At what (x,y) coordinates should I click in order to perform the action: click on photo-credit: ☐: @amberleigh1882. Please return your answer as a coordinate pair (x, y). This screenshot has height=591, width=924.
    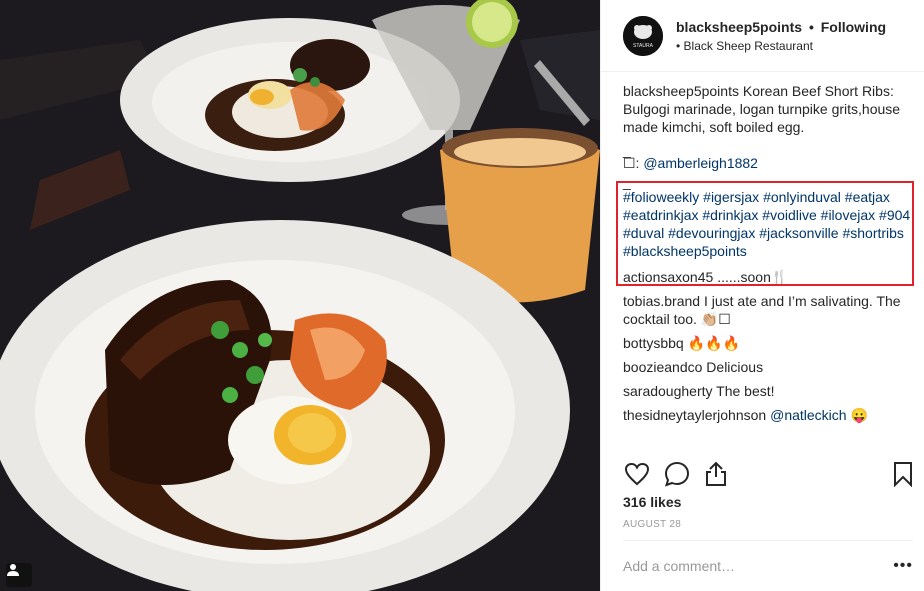
    Looking at the image, I should click on (768, 163).